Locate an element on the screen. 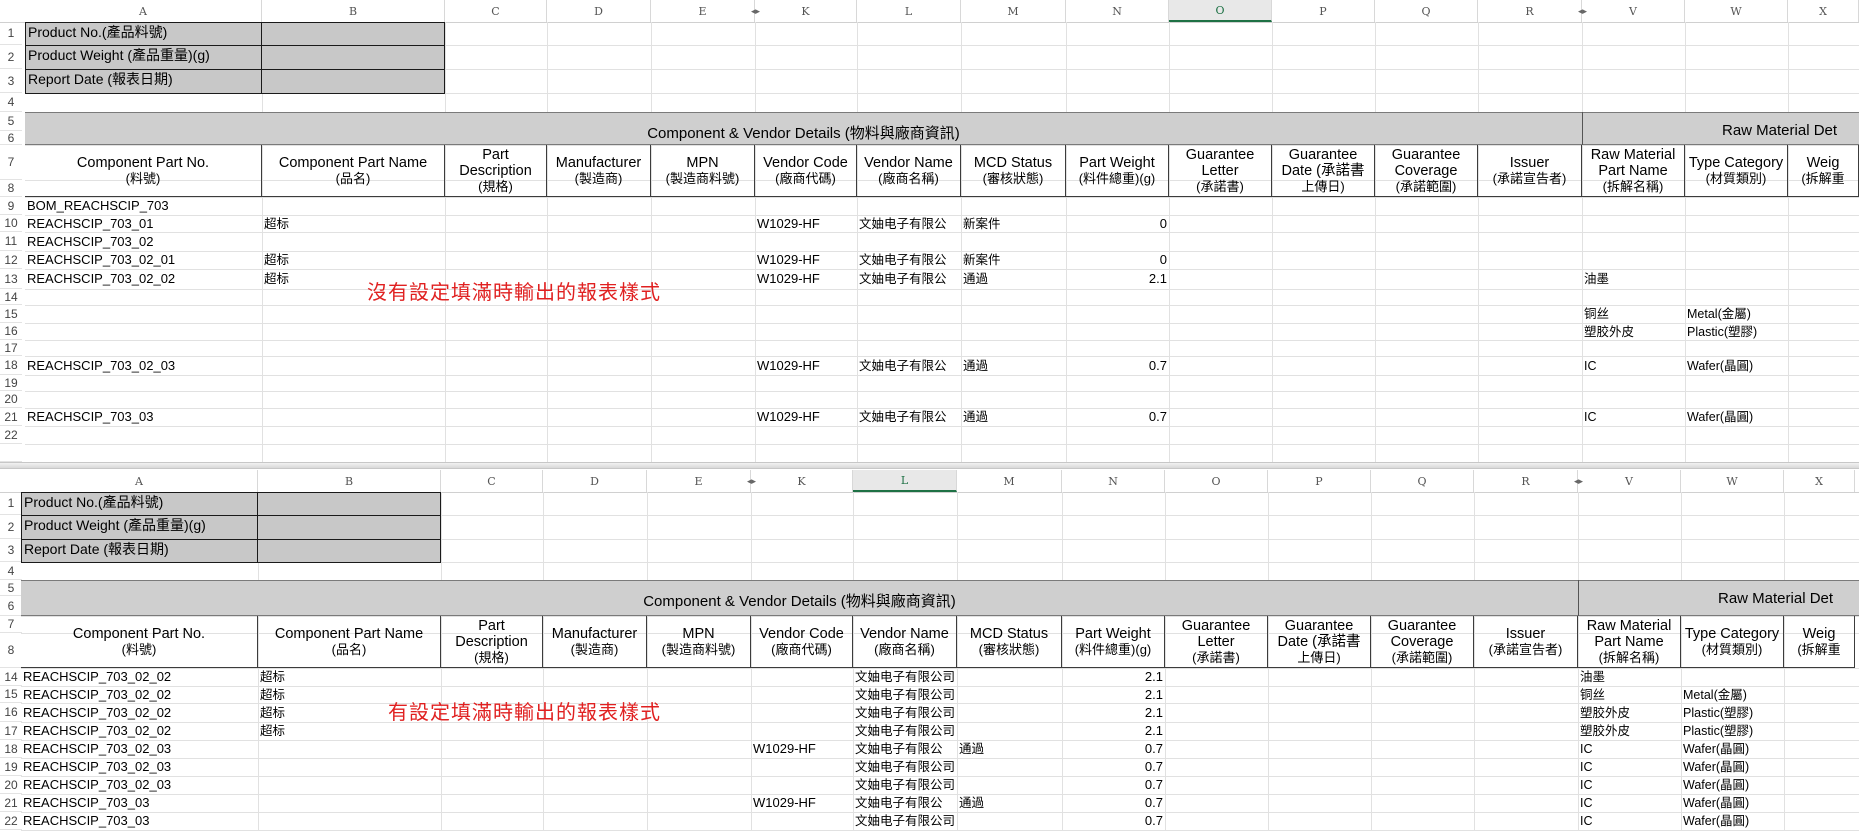 This screenshot has height=839, width=1859. row-header: 14 is located at coordinates (11, 677).